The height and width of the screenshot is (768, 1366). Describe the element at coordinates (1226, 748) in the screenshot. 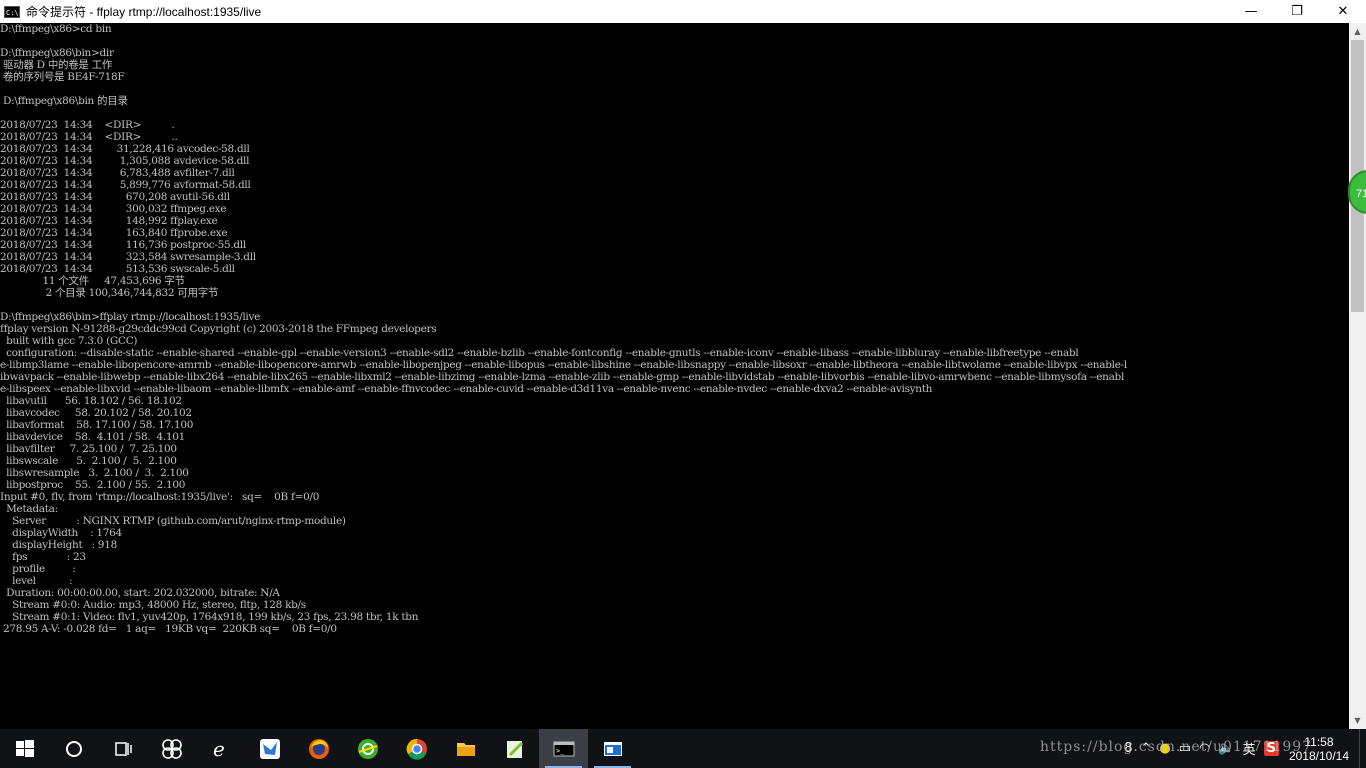

I see `volume-icon: 🔈` at that location.